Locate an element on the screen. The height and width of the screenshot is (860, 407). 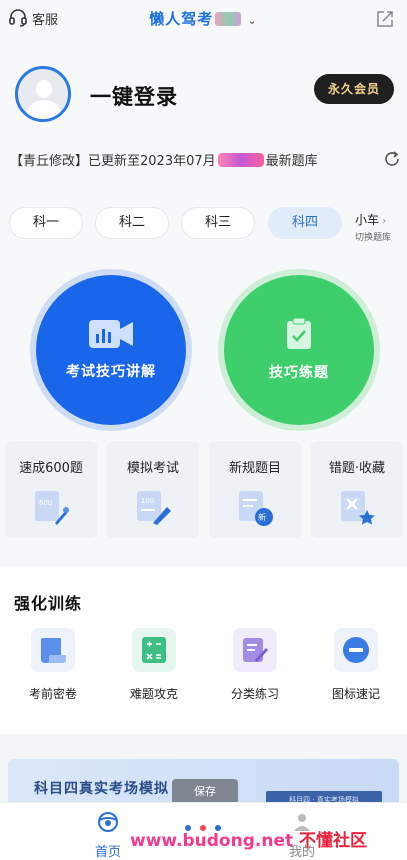
share-icon is located at coordinates (385, 19).